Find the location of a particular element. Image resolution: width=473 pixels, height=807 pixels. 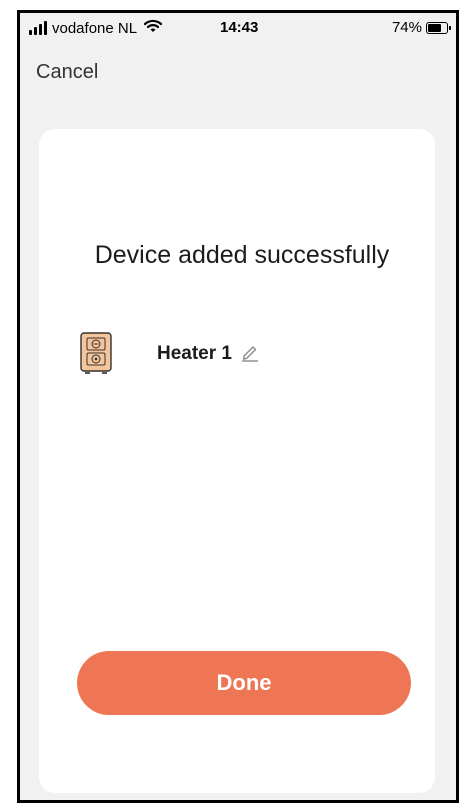

page-title: Device added successfully is located at coordinates (242, 255).